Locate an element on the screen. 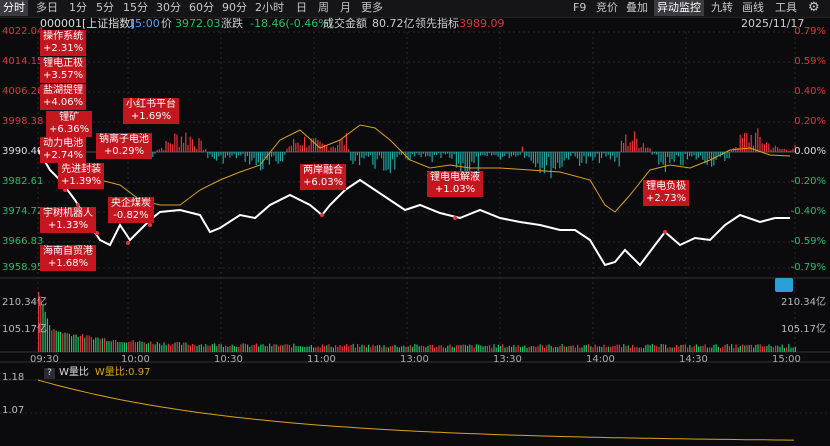 Image resolution: width=830 pixels, height=446 pixels. anomaly-tag: 盐湖提锂 +4.06% is located at coordinates (63, 97).